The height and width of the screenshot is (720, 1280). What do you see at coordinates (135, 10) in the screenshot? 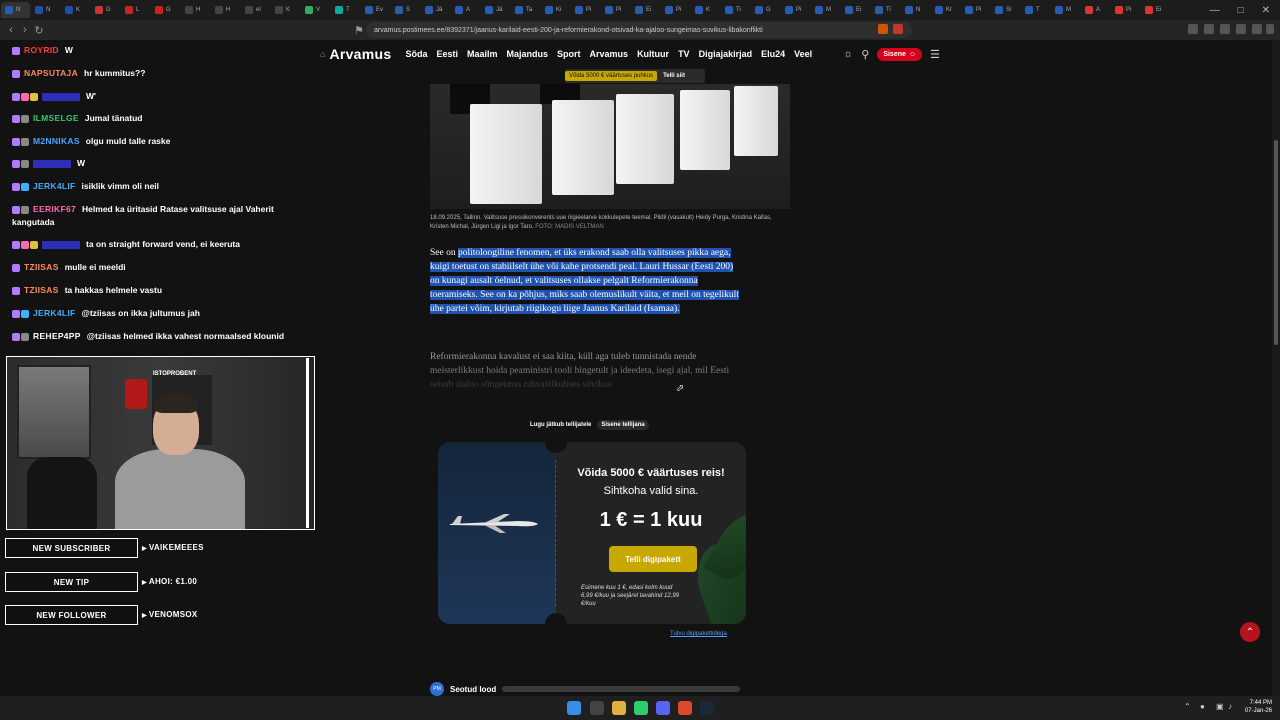
I see `browser-tab: L` at bounding box center [135, 10].